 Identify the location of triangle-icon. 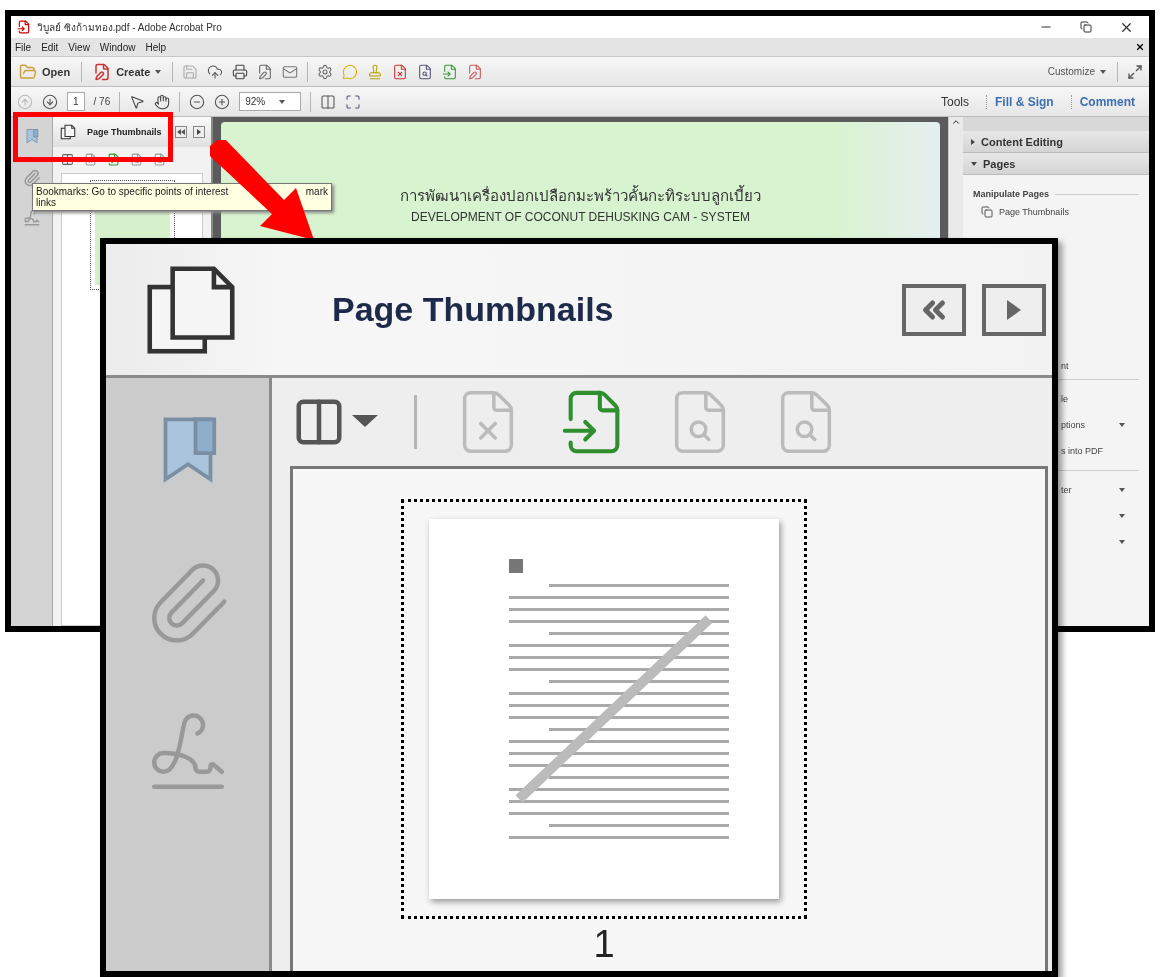
(199, 132).